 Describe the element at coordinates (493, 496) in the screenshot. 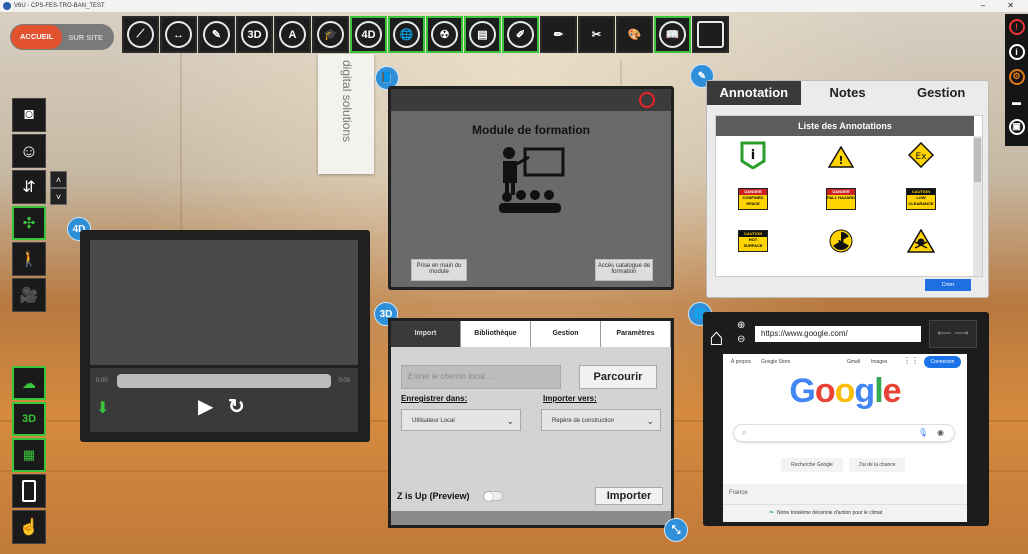

I see `z-up-toggle` at that location.